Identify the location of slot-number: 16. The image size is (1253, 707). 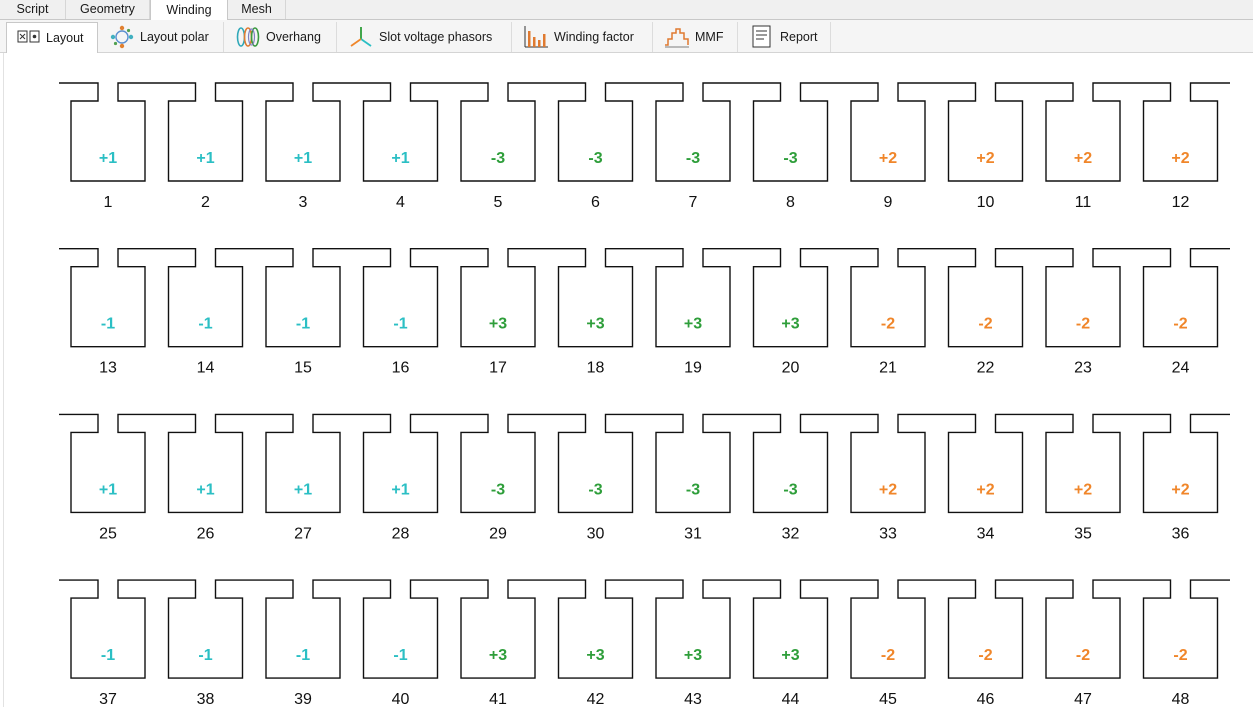
(401, 368).